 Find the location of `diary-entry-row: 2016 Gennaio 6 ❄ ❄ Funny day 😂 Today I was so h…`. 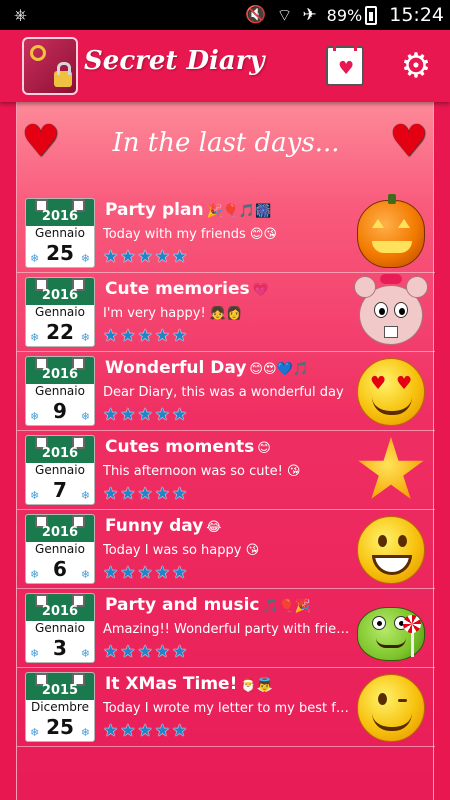

diary-entry-row: 2016 Gennaio 6 ❄ ❄ Funny day 😂 Today I was so h… is located at coordinates (226, 549).